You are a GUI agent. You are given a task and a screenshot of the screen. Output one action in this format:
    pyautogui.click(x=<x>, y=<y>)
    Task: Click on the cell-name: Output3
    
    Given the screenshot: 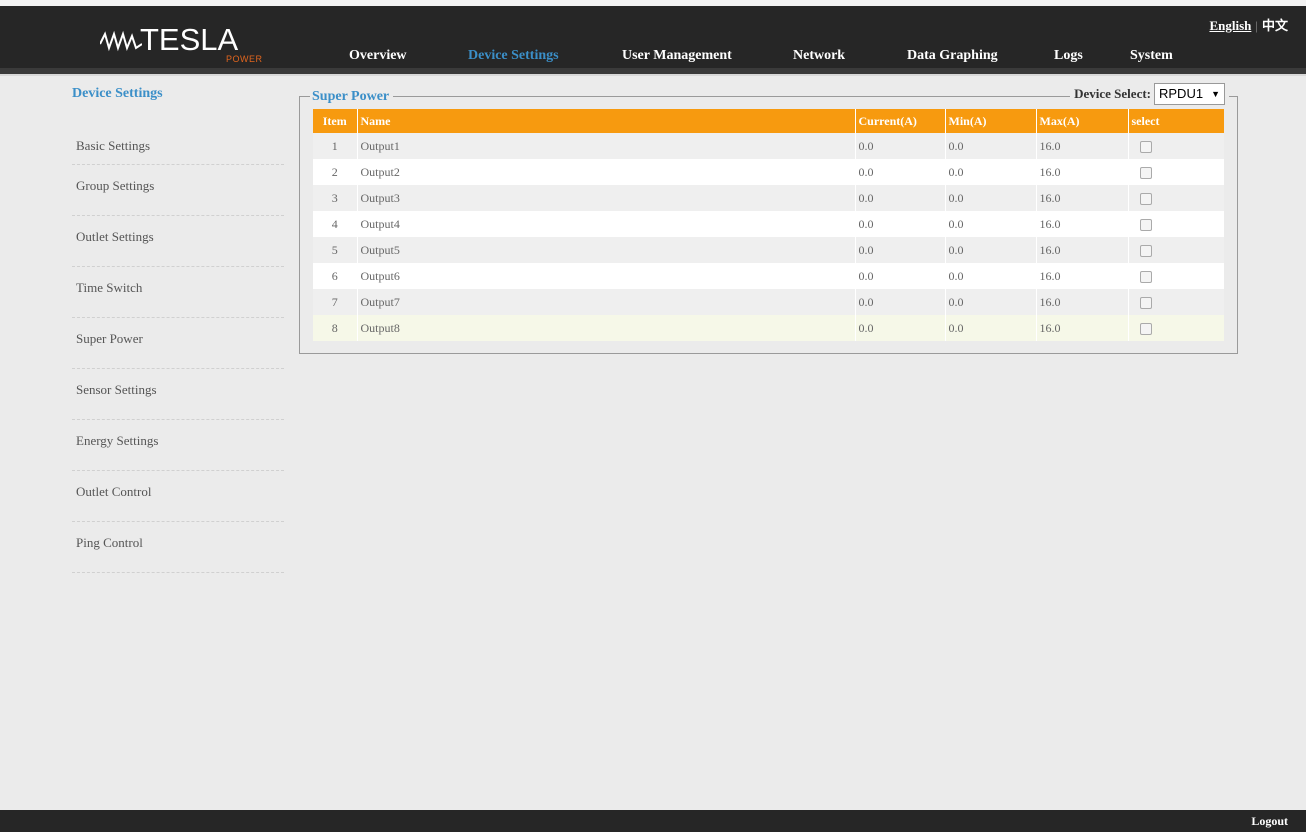 What is the action you would take?
    pyautogui.click(x=606, y=198)
    